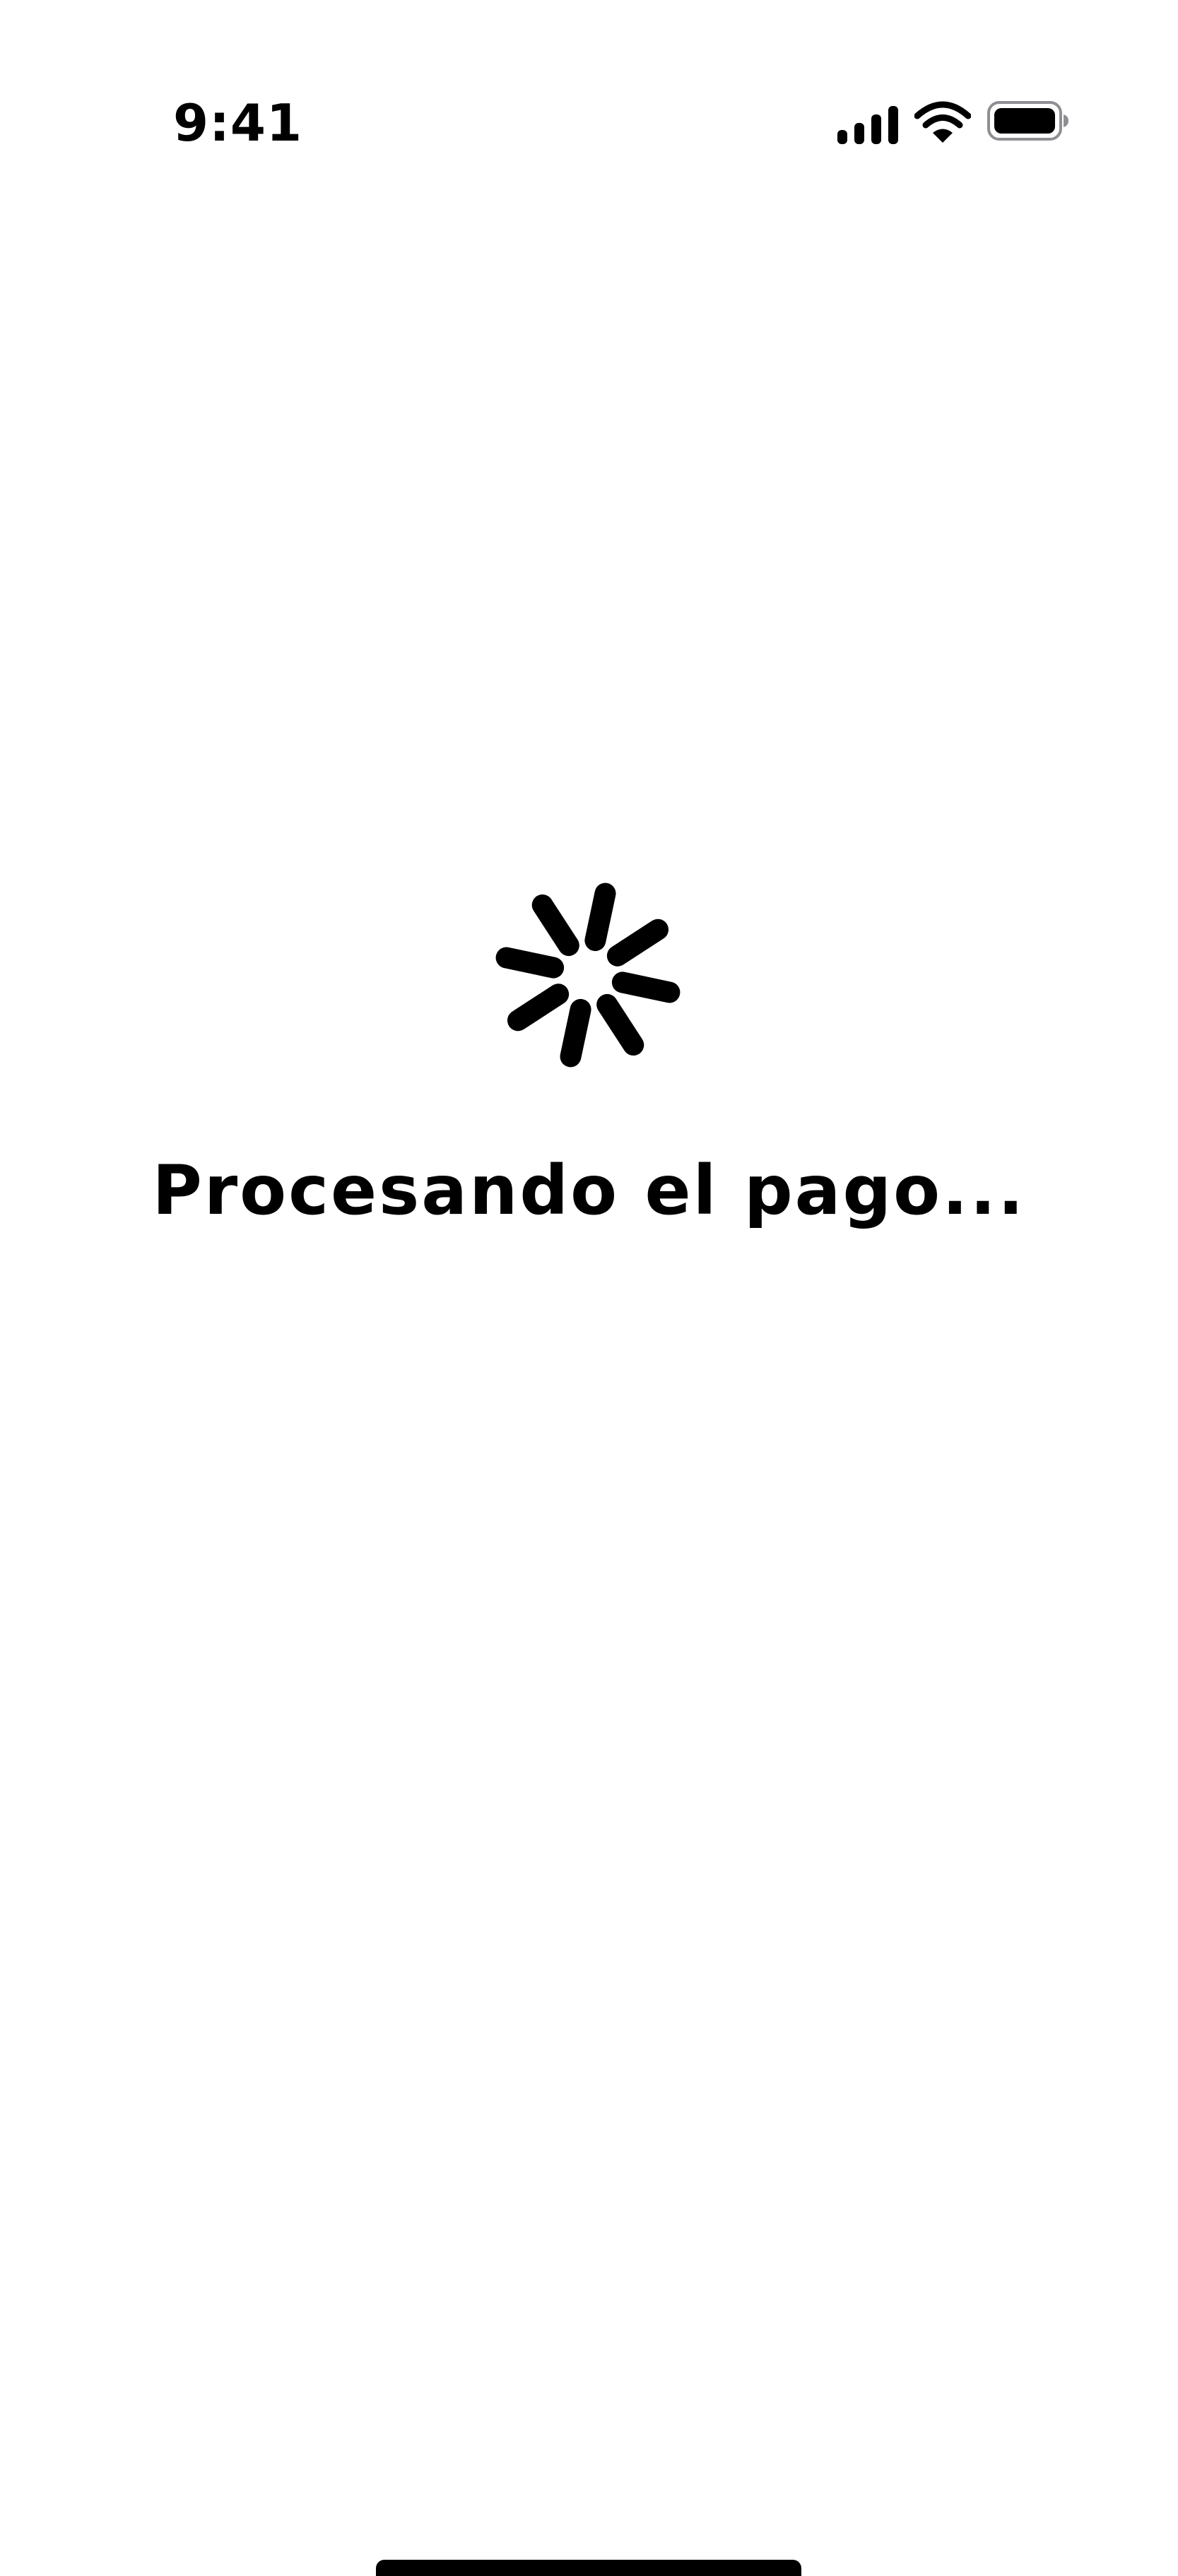  What do you see at coordinates (1027, 121) in the screenshot?
I see `battery-icon` at bounding box center [1027, 121].